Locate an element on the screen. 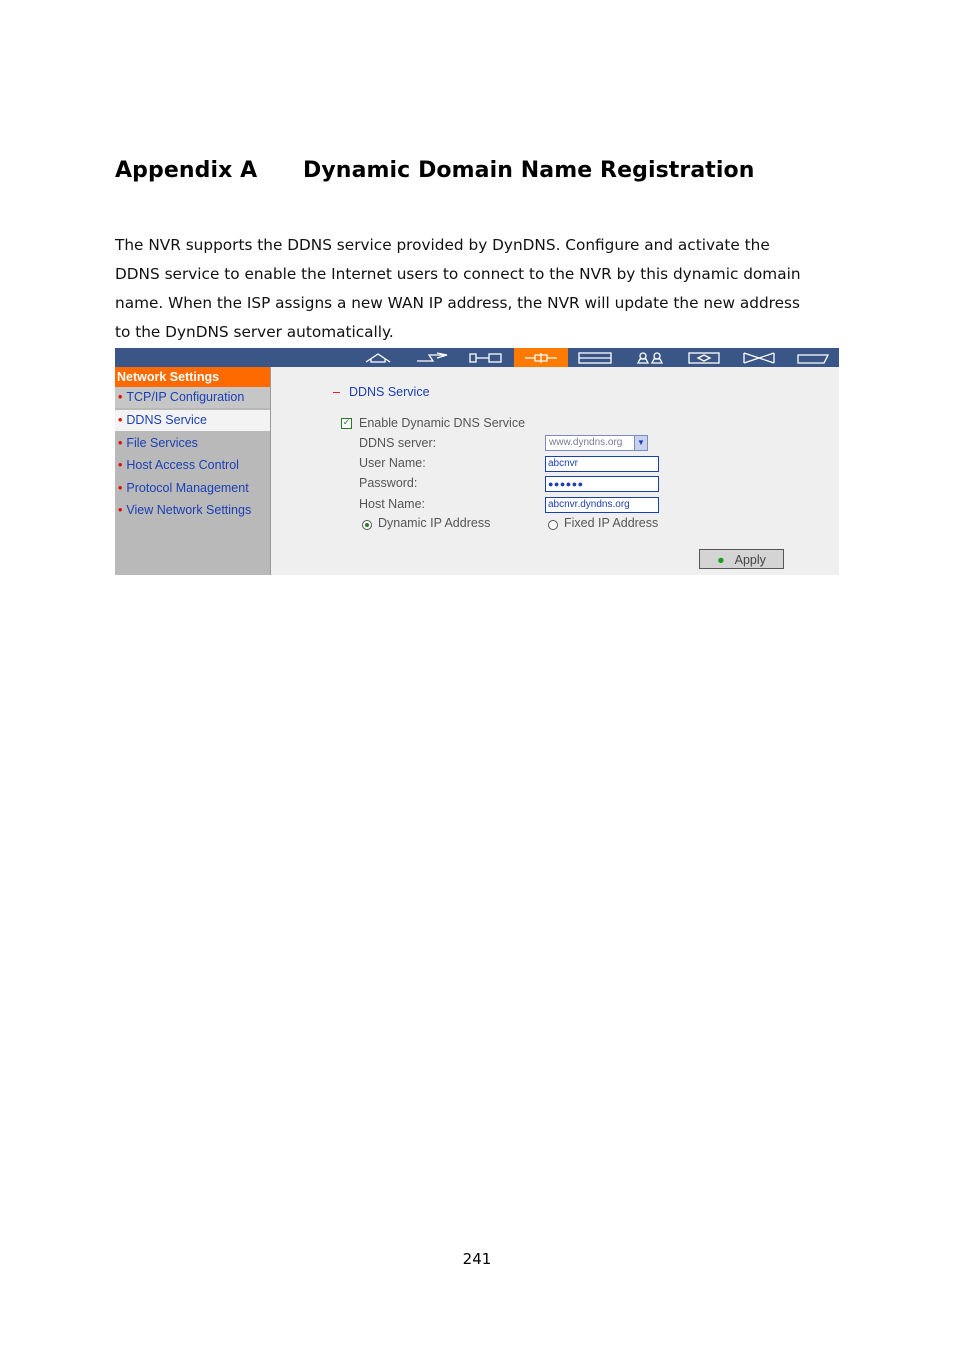 This screenshot has width=954, height=1350. sidebar-item-host-access: • Host Access Control is located at coordinates (192, 465).